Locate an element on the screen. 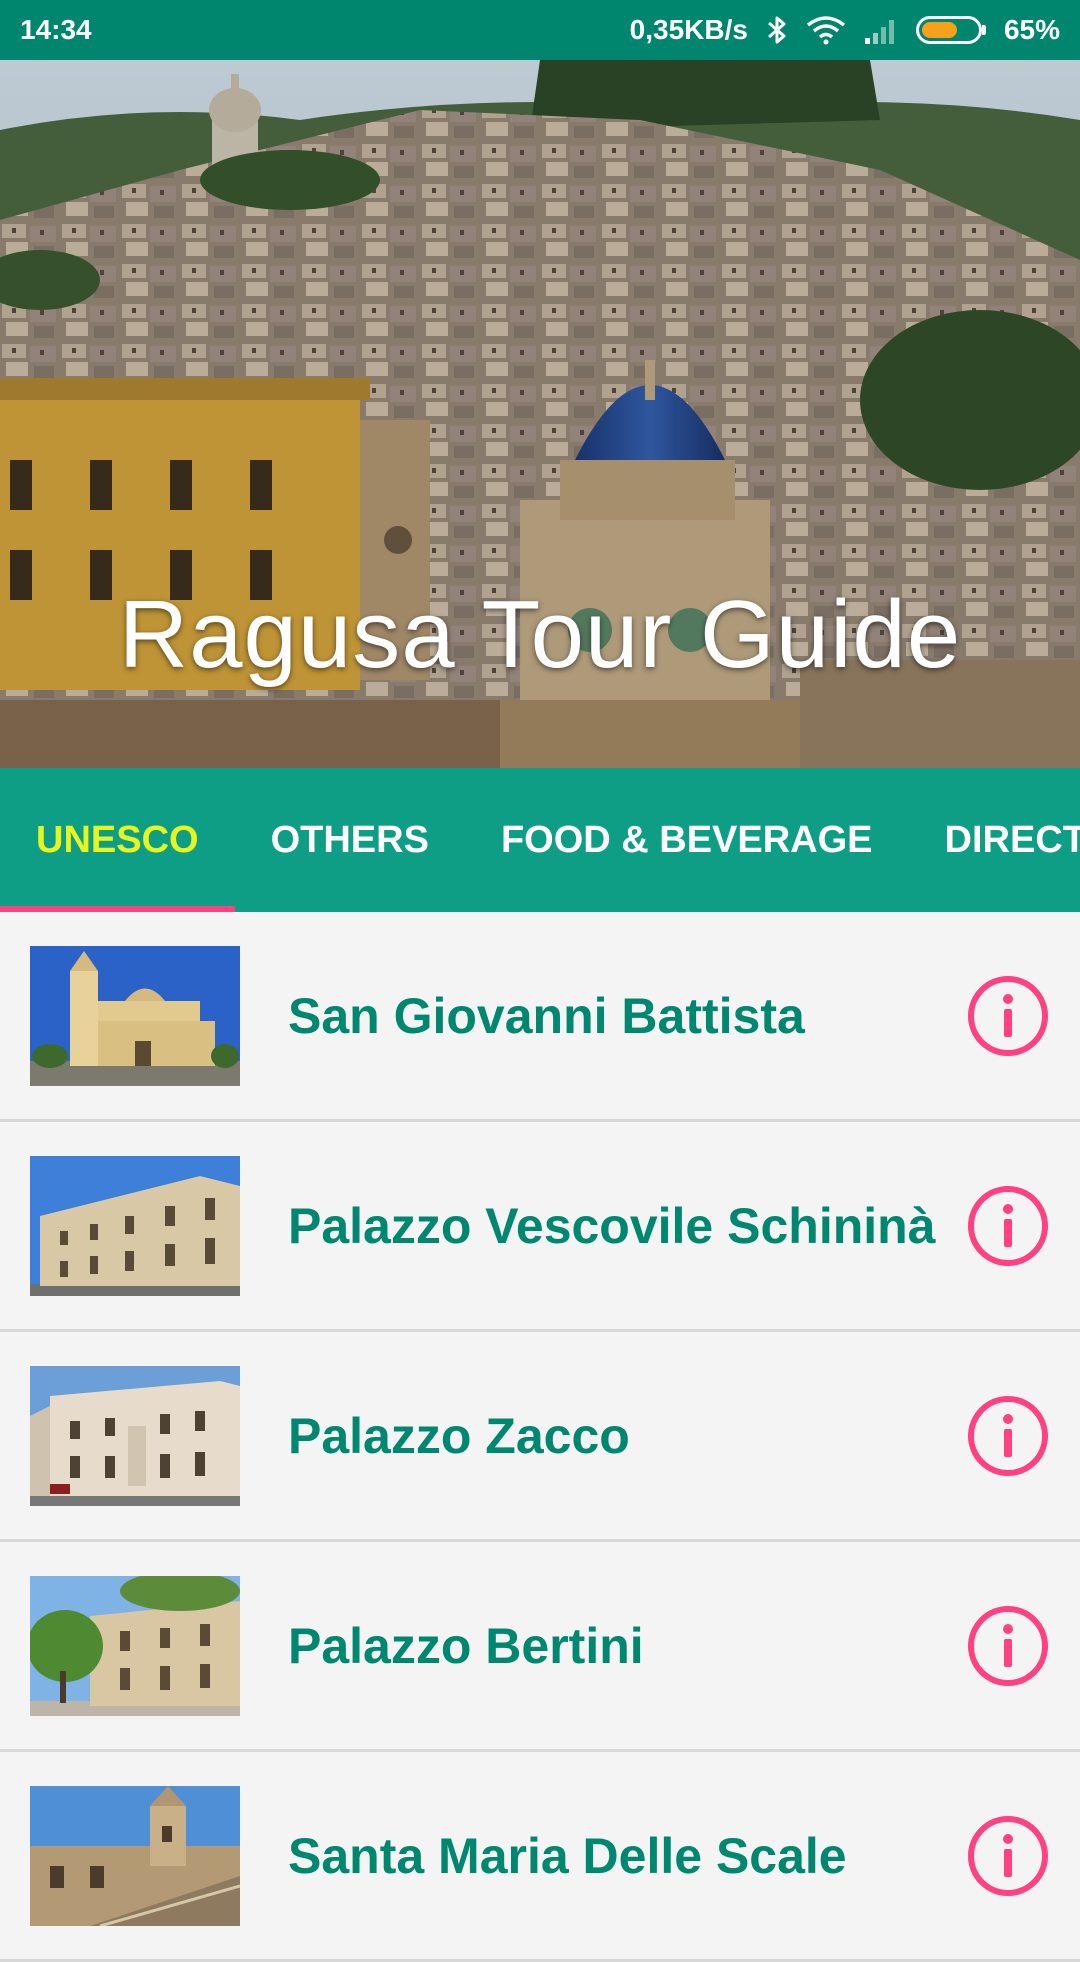 The height and width of the screenshot is (1962, 1080). tab-label: UNESCO is located at coordinates (117, 839).